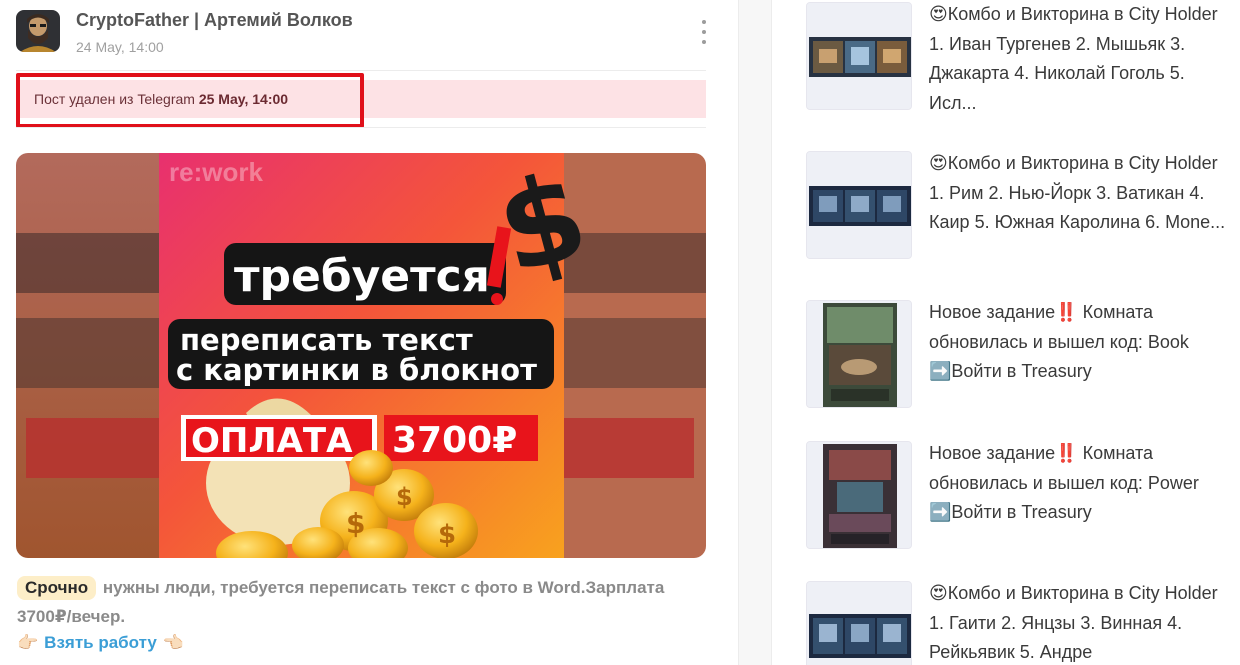  I want to click on author-avatar, so click(38, 31).